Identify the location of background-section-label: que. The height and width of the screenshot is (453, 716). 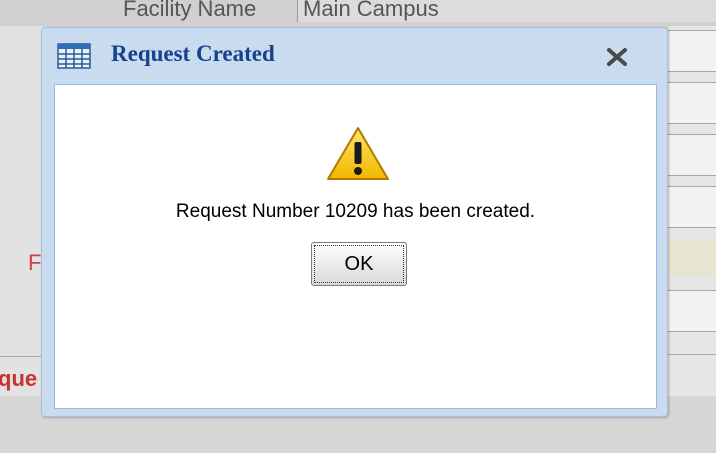
(19, 378).